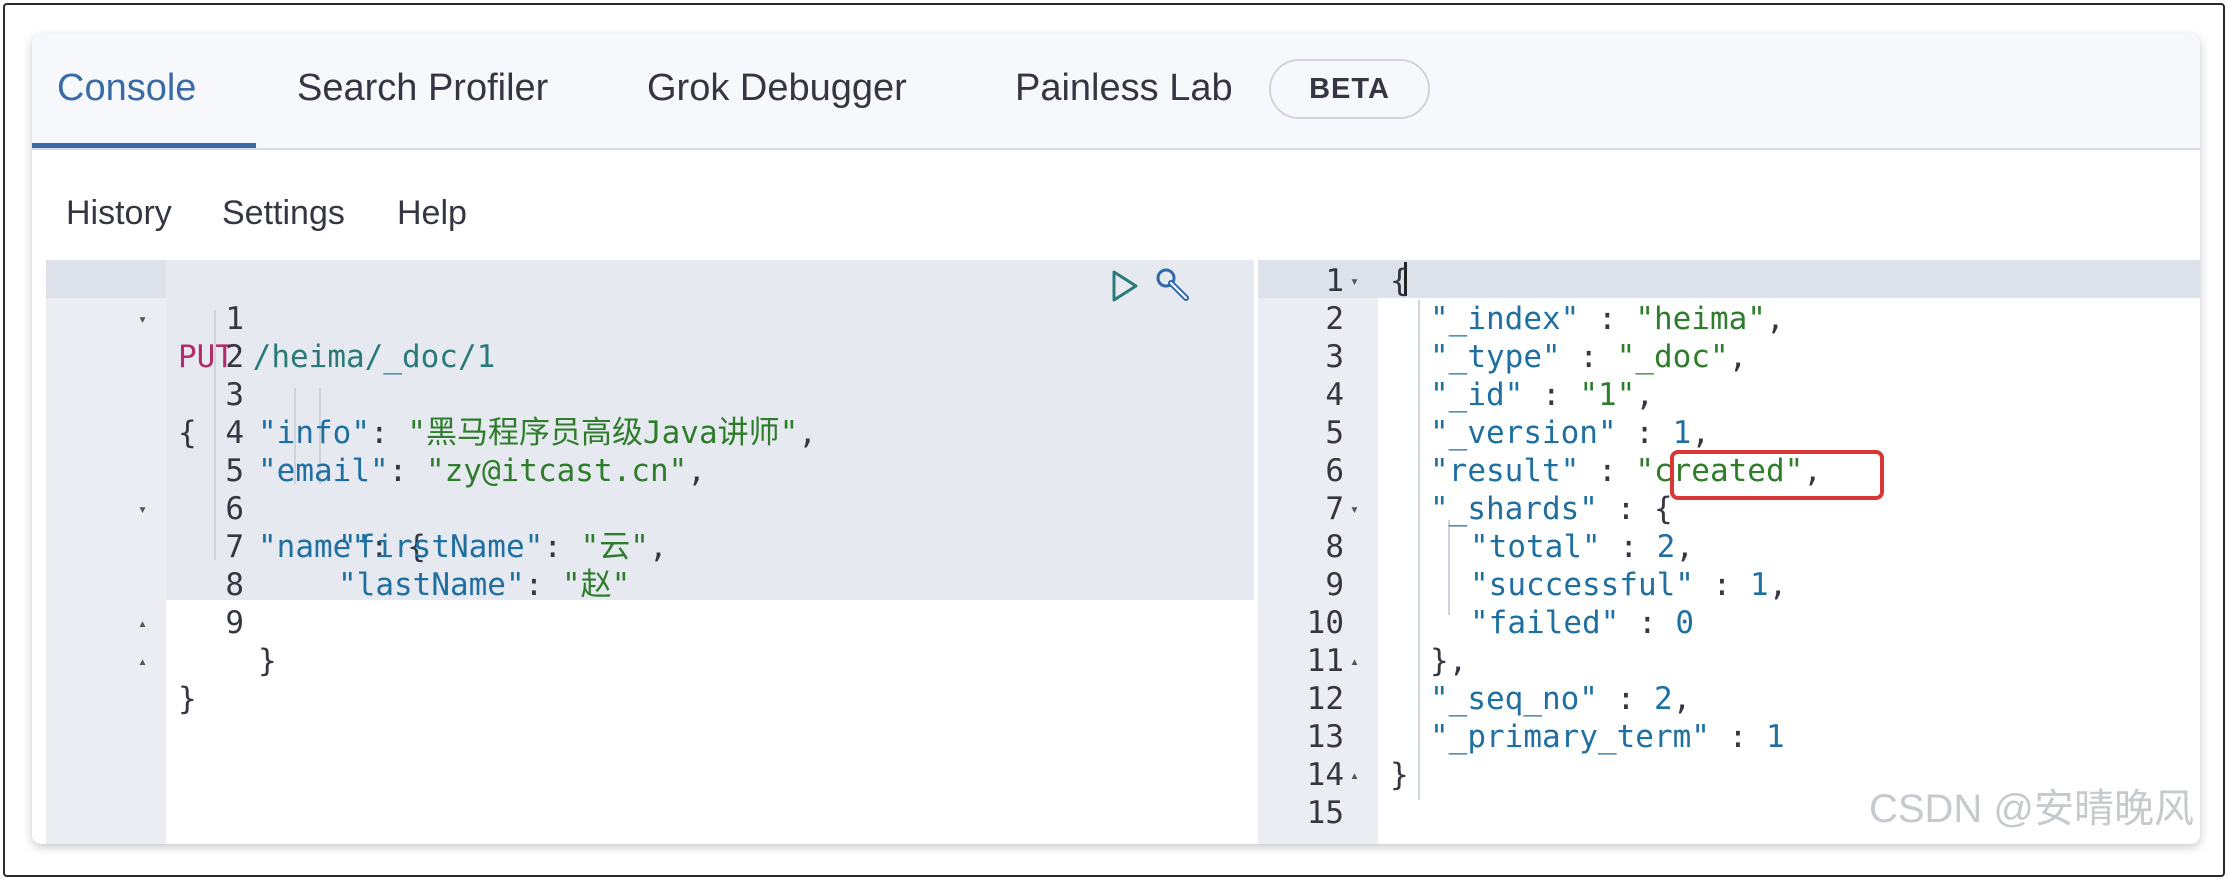  Describe the element at coordinates (1607, 395) in the screenshot. I see `json-string: "1"` at that location.